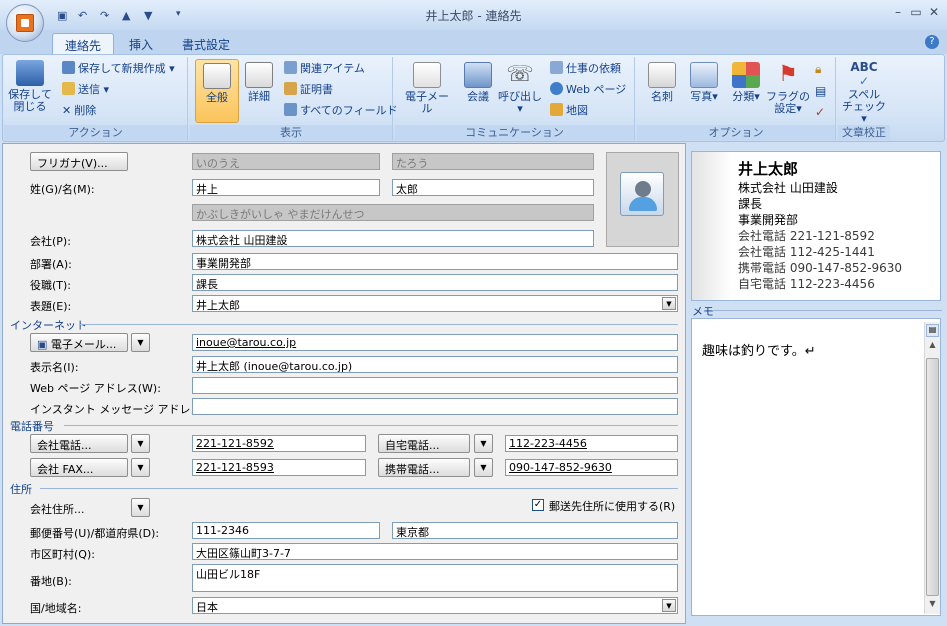  What do you see at coordinates (591, 467) in the screenshot?
I see `mobile-phone-field: 090-147-852-9630` at bounding box center [591, 467].